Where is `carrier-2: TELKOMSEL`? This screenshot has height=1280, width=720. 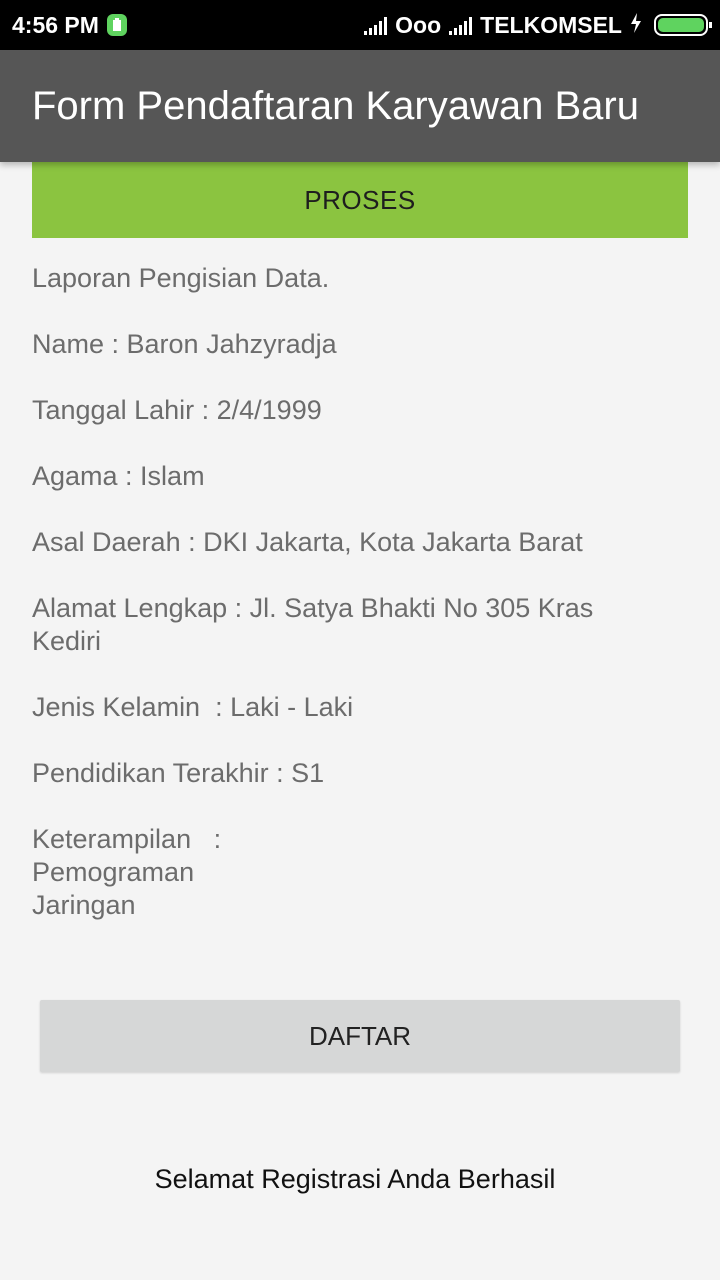 carrier-2: TELKOMSEL is located at coordinates (551, 24).